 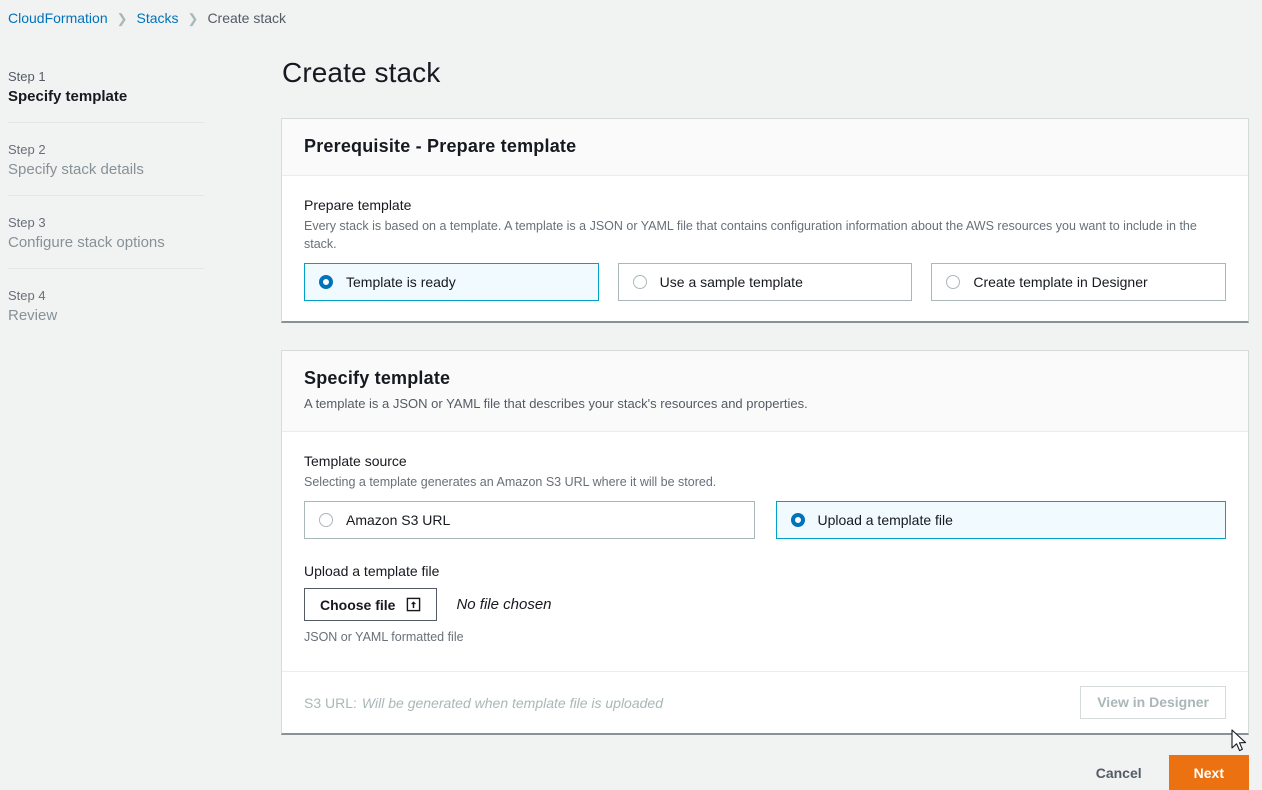 What do you see at coordinates (765, 520) in the screenshot?
I see `template-source-radio-group: Amazon S3 URL Upload a template file` at bounding box center [765, 520].